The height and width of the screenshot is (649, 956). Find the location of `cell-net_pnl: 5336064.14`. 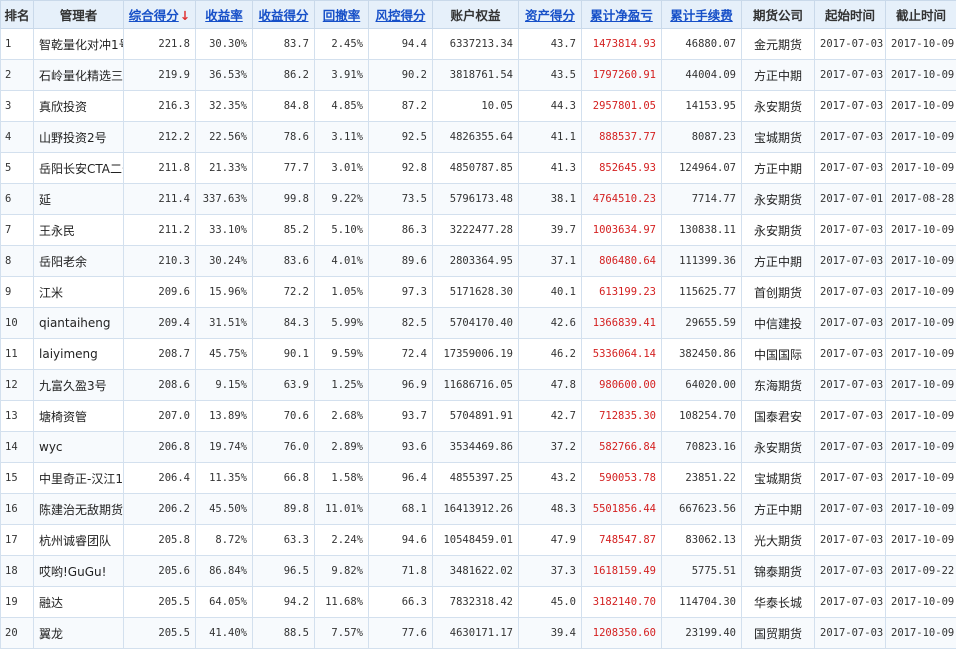

cell-net_pnl: 5336064.14 is located at coordinates (621, 354).